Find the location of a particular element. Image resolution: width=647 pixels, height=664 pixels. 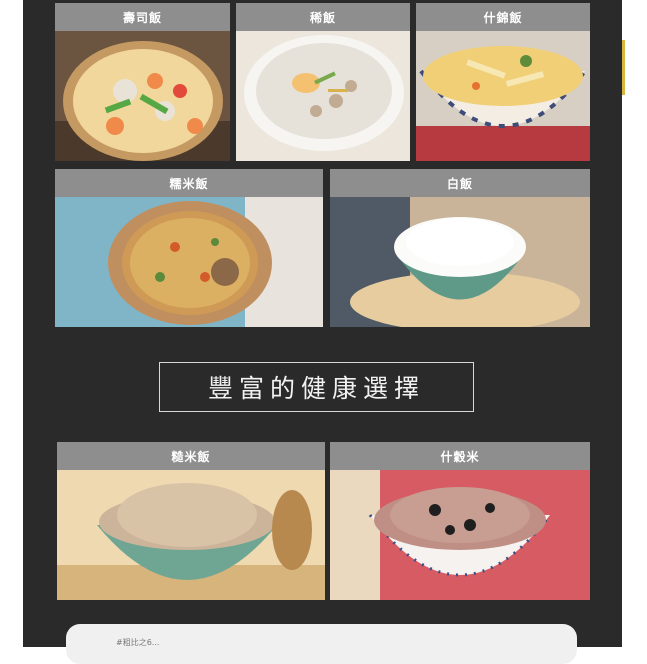

card-congee: 稀飯 is located at coordinates (323, 82).